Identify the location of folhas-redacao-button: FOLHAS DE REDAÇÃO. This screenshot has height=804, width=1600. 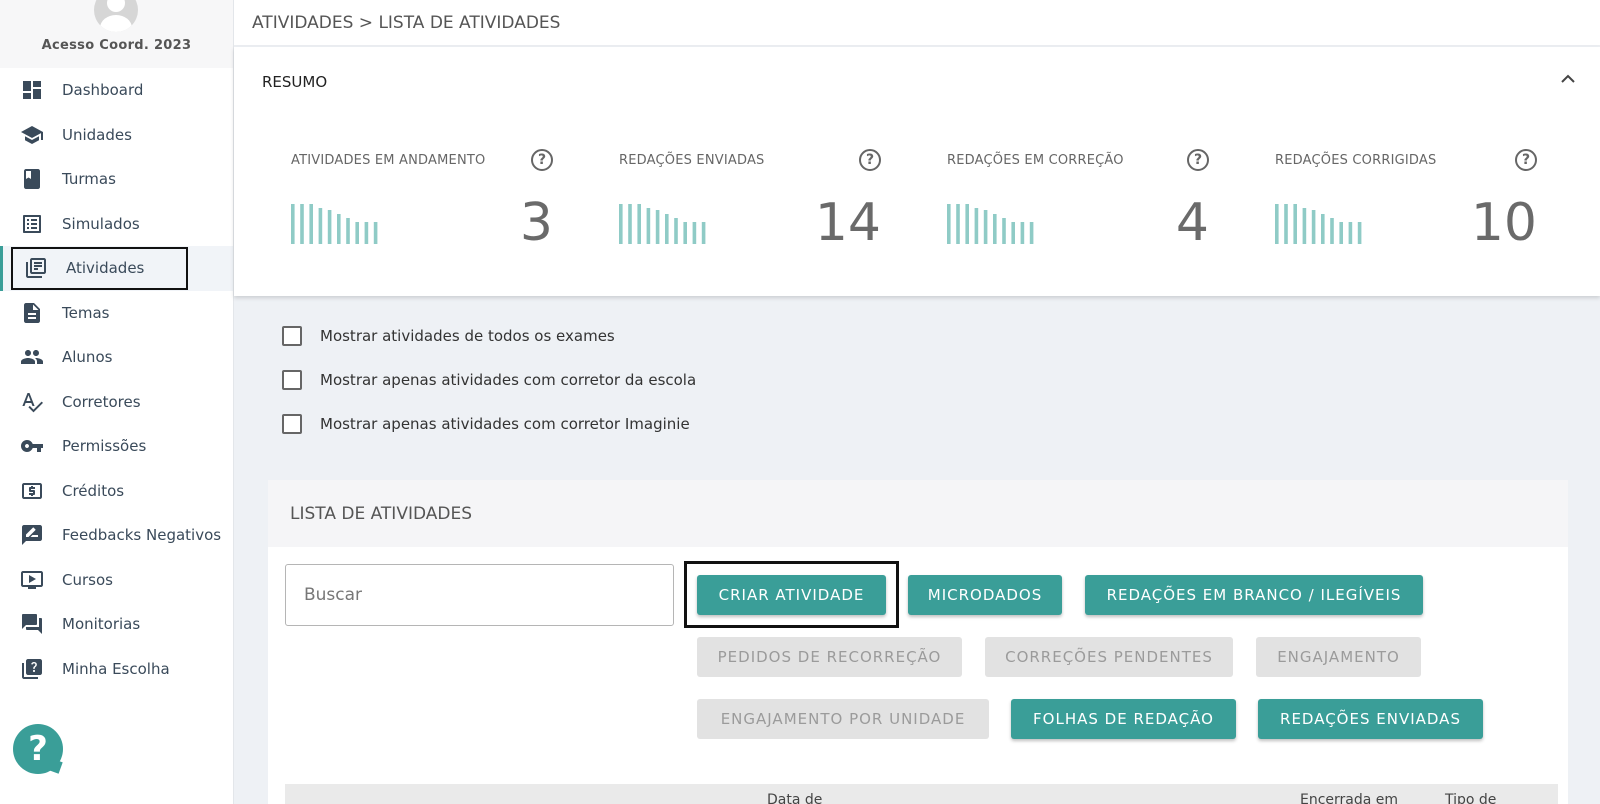
(1123, 719).